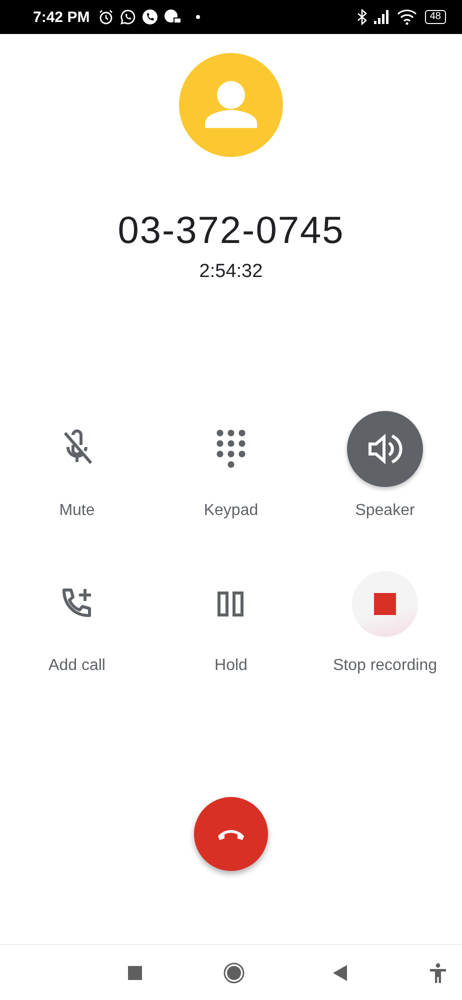 Image resolution: width=462 pixels, height=1000 pixels. What do you see at coordinates (231, 604) in the screenshot?
I see `pause-icon` at bounding box center [231, 604].